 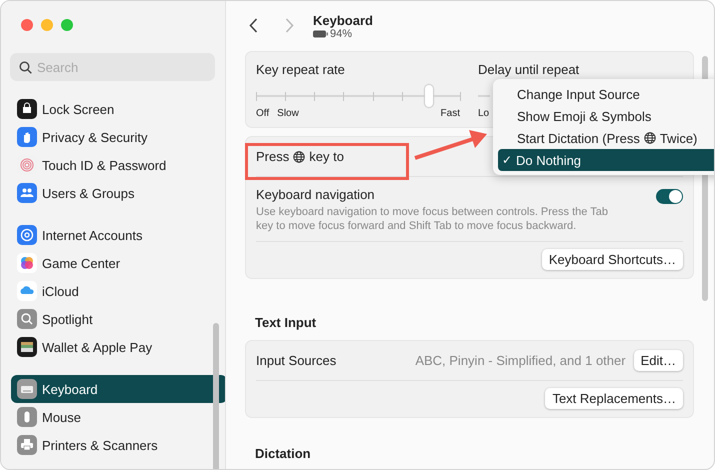 I want to click on scrollbar, so click(x=216, y=396).